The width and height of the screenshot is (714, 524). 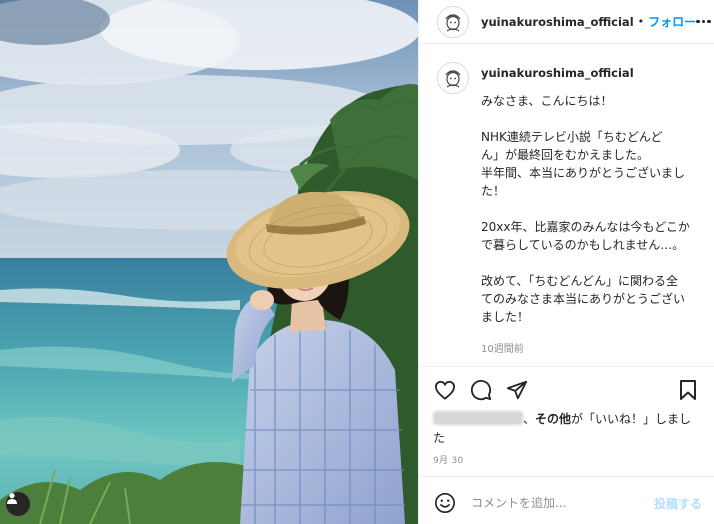 I want to click on emoji-button, so click(x=445, y=503).